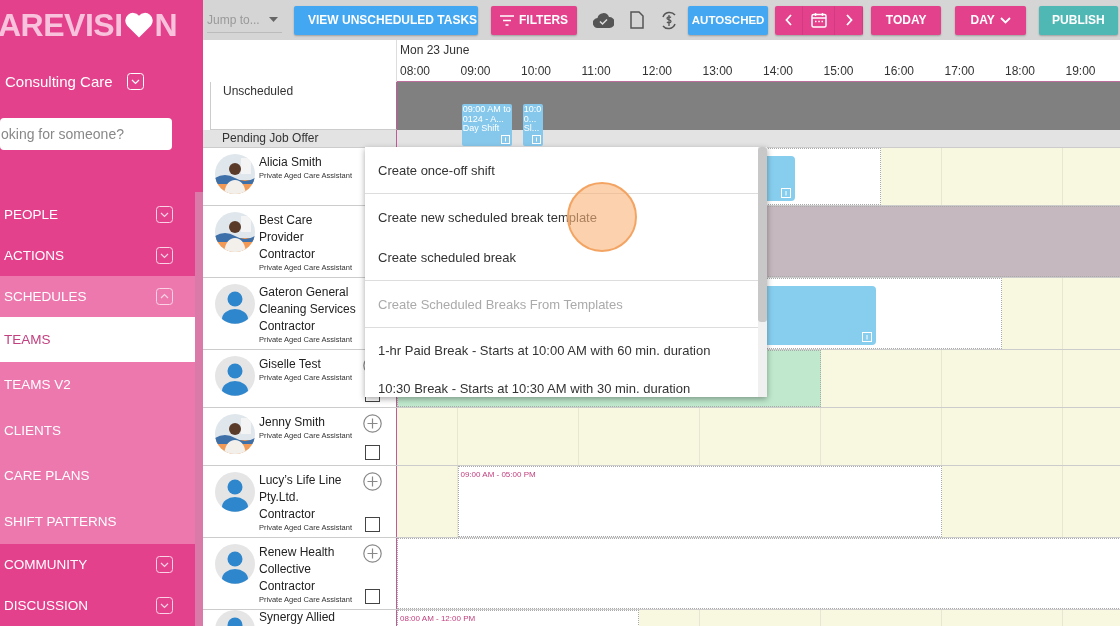 This screenshot has width=1120, height=626. What do you see at coordinates (293, 422) in the screenshot?
I see `staff-name: Jenny Smith` at bounding box center [293, 422].